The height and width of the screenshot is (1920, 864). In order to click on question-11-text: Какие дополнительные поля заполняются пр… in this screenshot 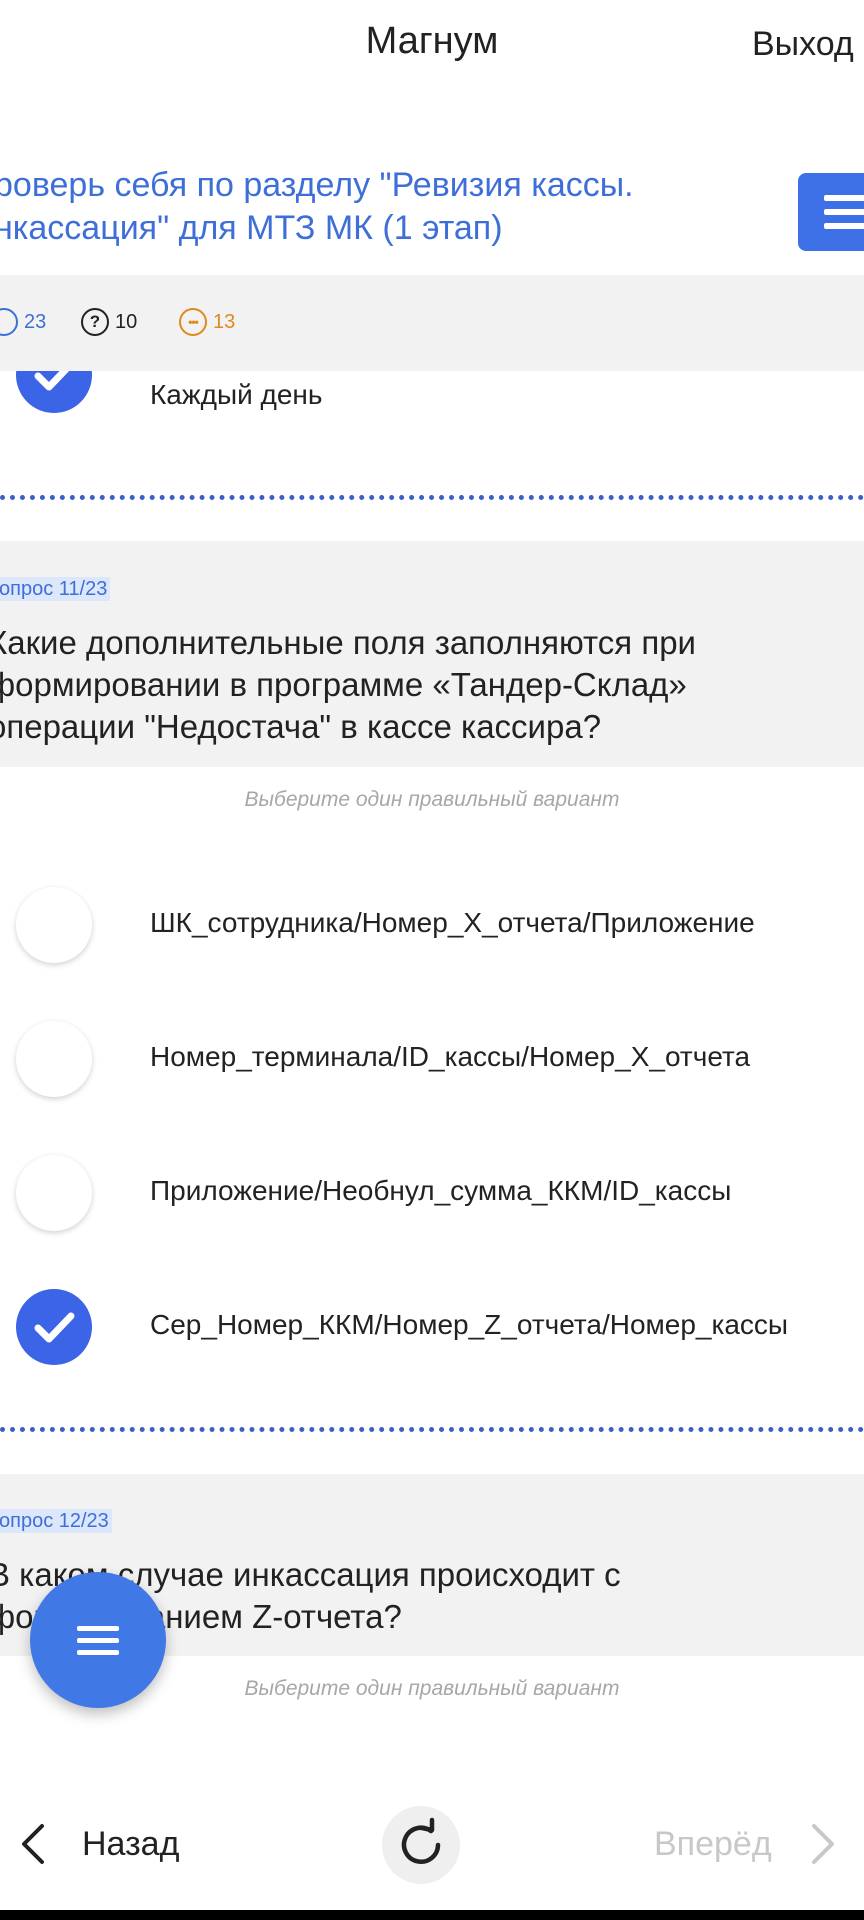, I will do `click(348, 685)`.